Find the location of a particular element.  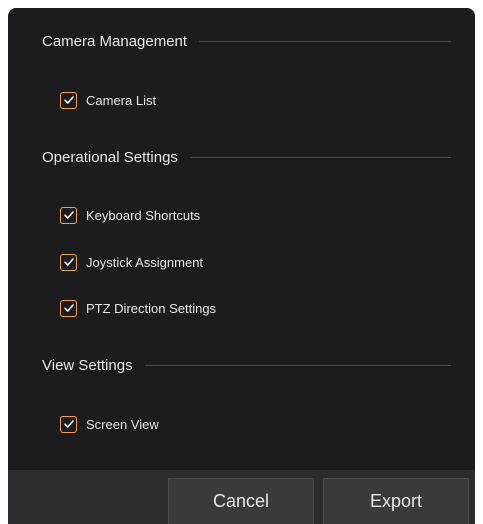

checkbox-row-ptz-direction-settings: PTZ Direction Settings is located at coordinates (138, 308).